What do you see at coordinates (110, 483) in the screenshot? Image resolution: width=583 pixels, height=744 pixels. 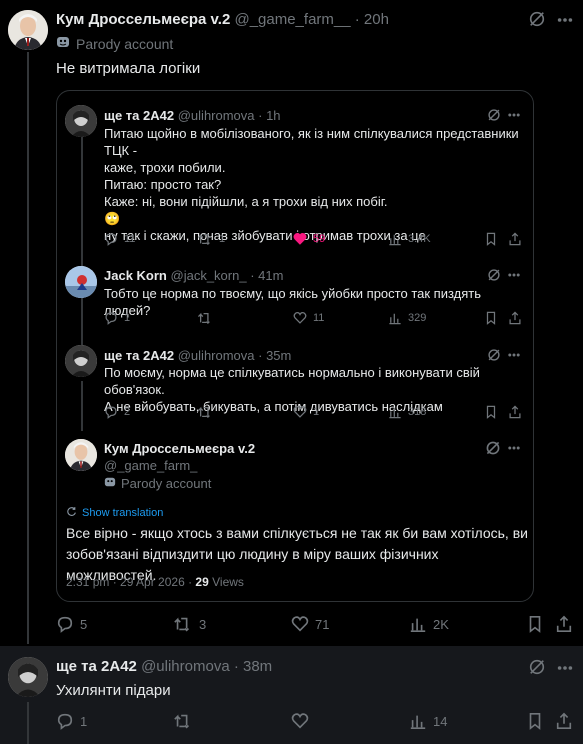 I see `mask-icon` at bounding box center [110, 483].